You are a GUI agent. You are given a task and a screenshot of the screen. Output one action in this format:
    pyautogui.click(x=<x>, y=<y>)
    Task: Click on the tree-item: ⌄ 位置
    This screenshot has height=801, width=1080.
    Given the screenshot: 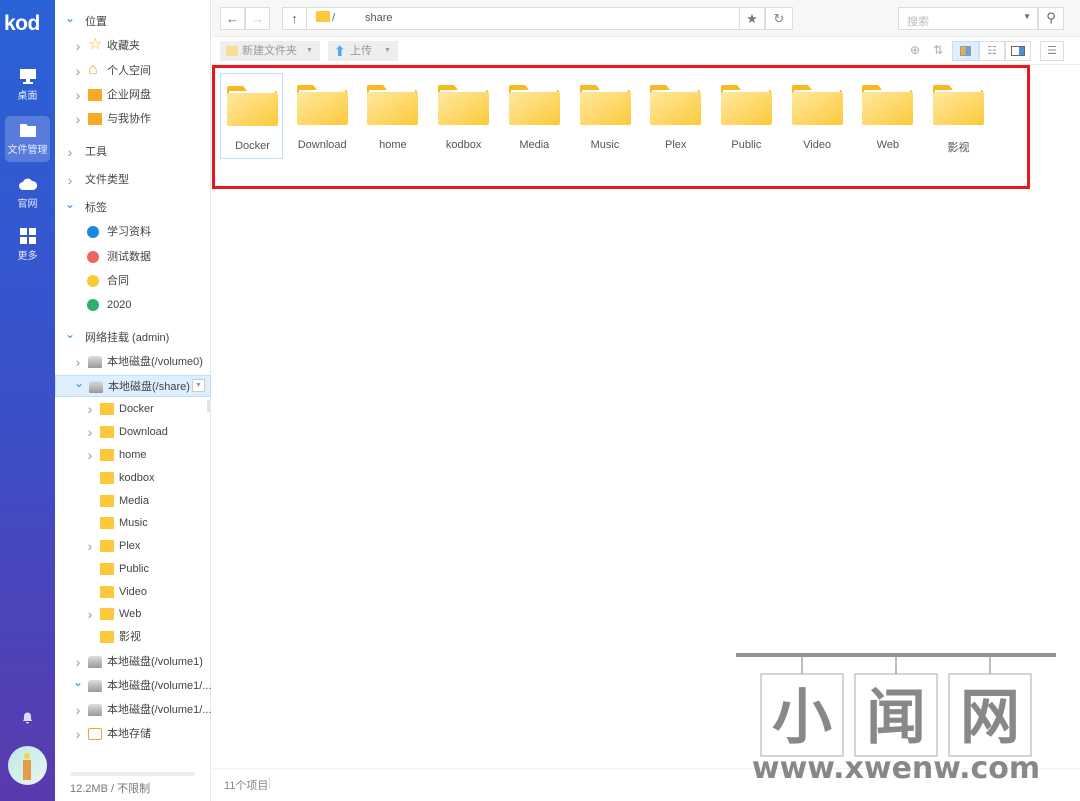 What is the action you would take?
    pyautogui.click(x=133, y=22)
    